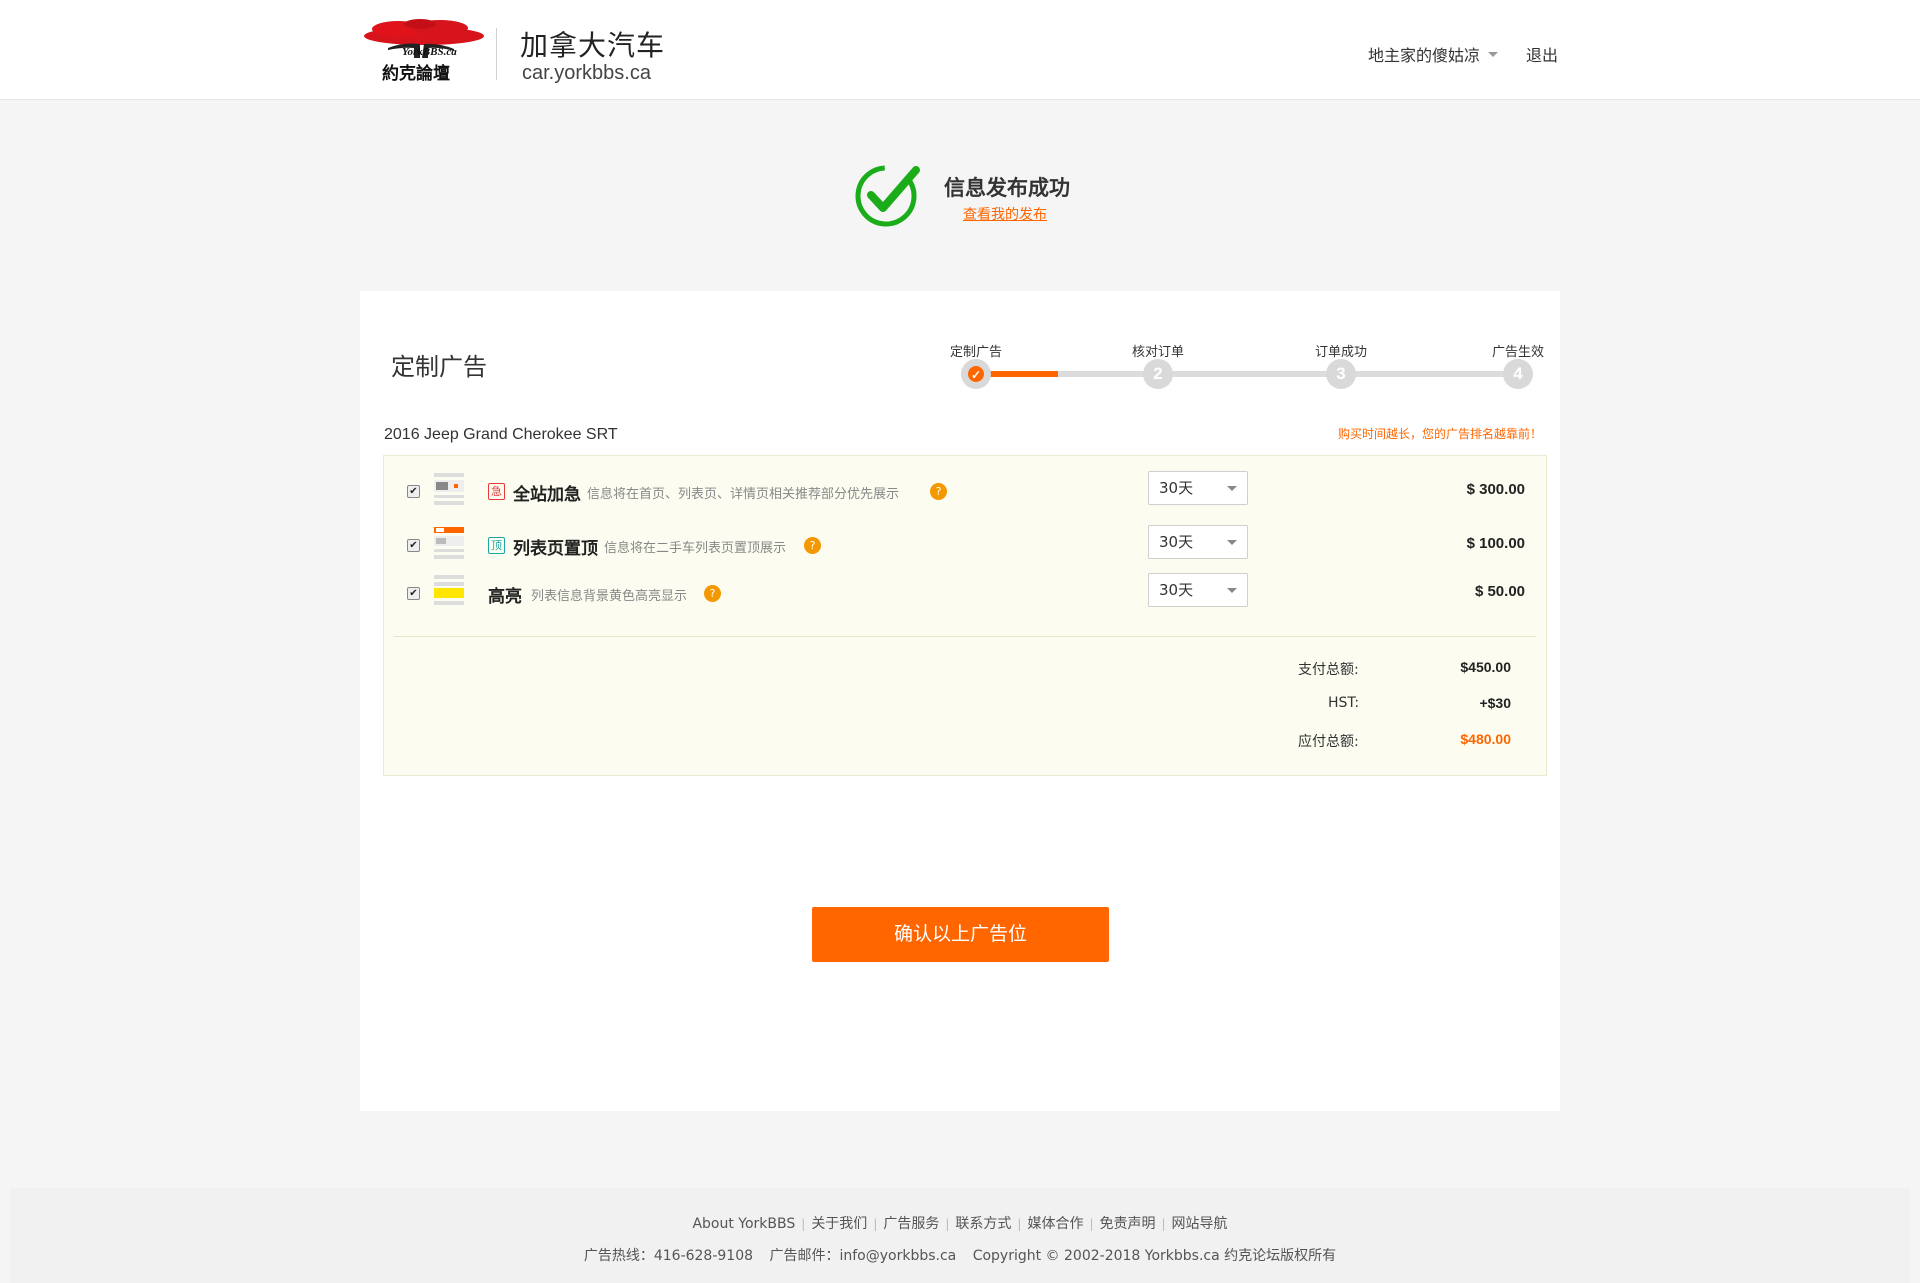 Image resolution: width=1920 pixels, height=1283 pixels. I want to click on subtotal-value: $450.00, so click(1485, 667).